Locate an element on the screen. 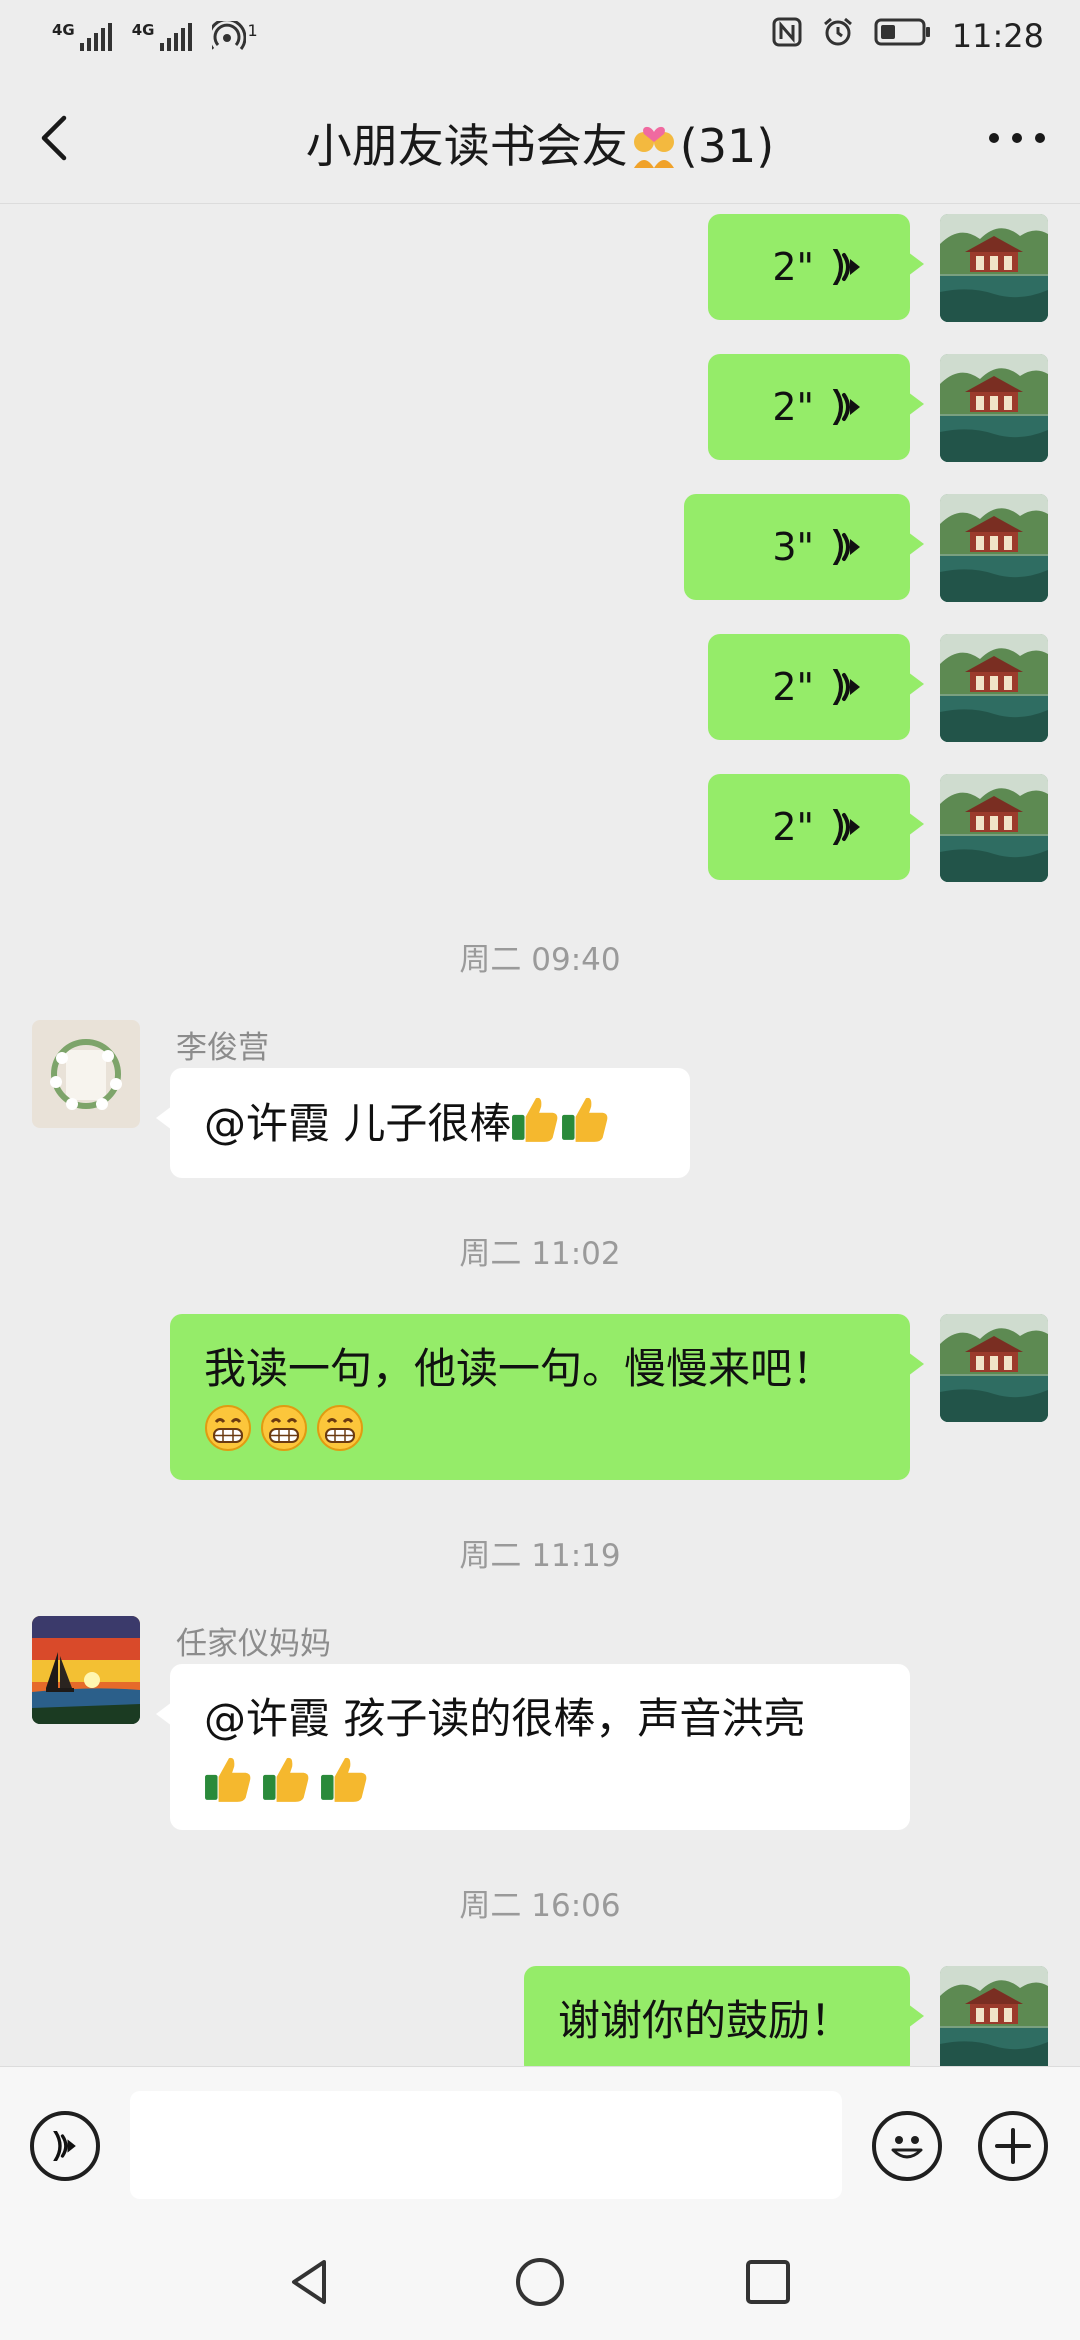 Image resolution: width=1080 pixels, height=2340 pixels. hotspot-icon: 1 is located at coordinates (234, 36).